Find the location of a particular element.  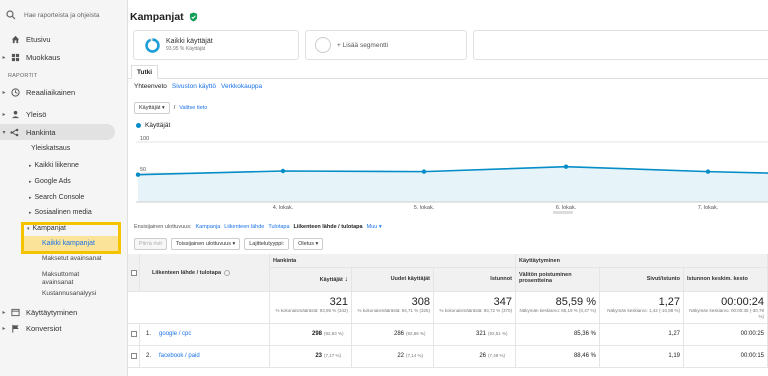

tab-explorer: Tutki is located at coordinates (145, 72).